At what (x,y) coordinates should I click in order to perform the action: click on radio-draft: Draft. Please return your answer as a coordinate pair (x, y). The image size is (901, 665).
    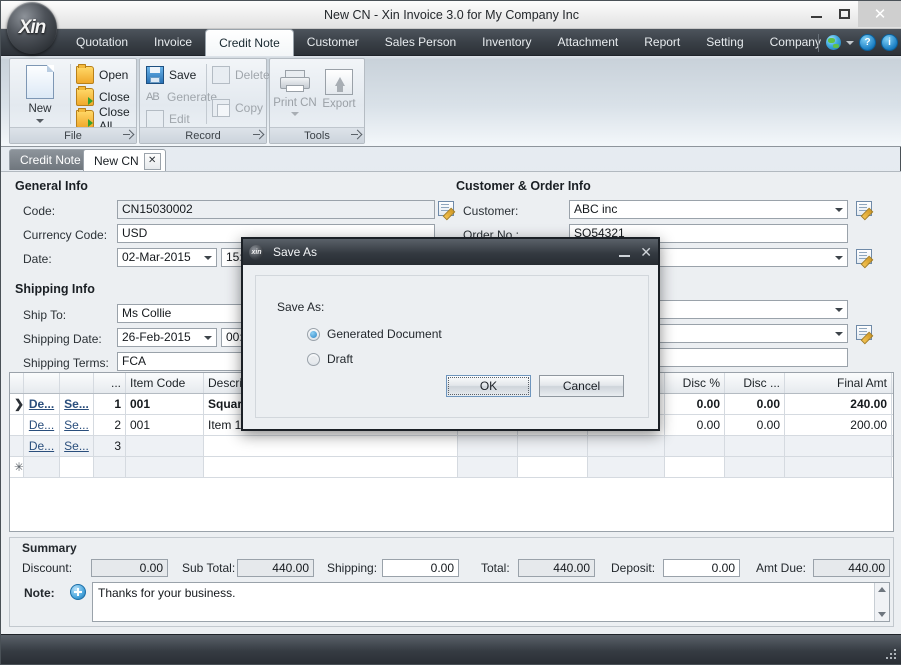
    Looking at the image, I should click on (330, 359).